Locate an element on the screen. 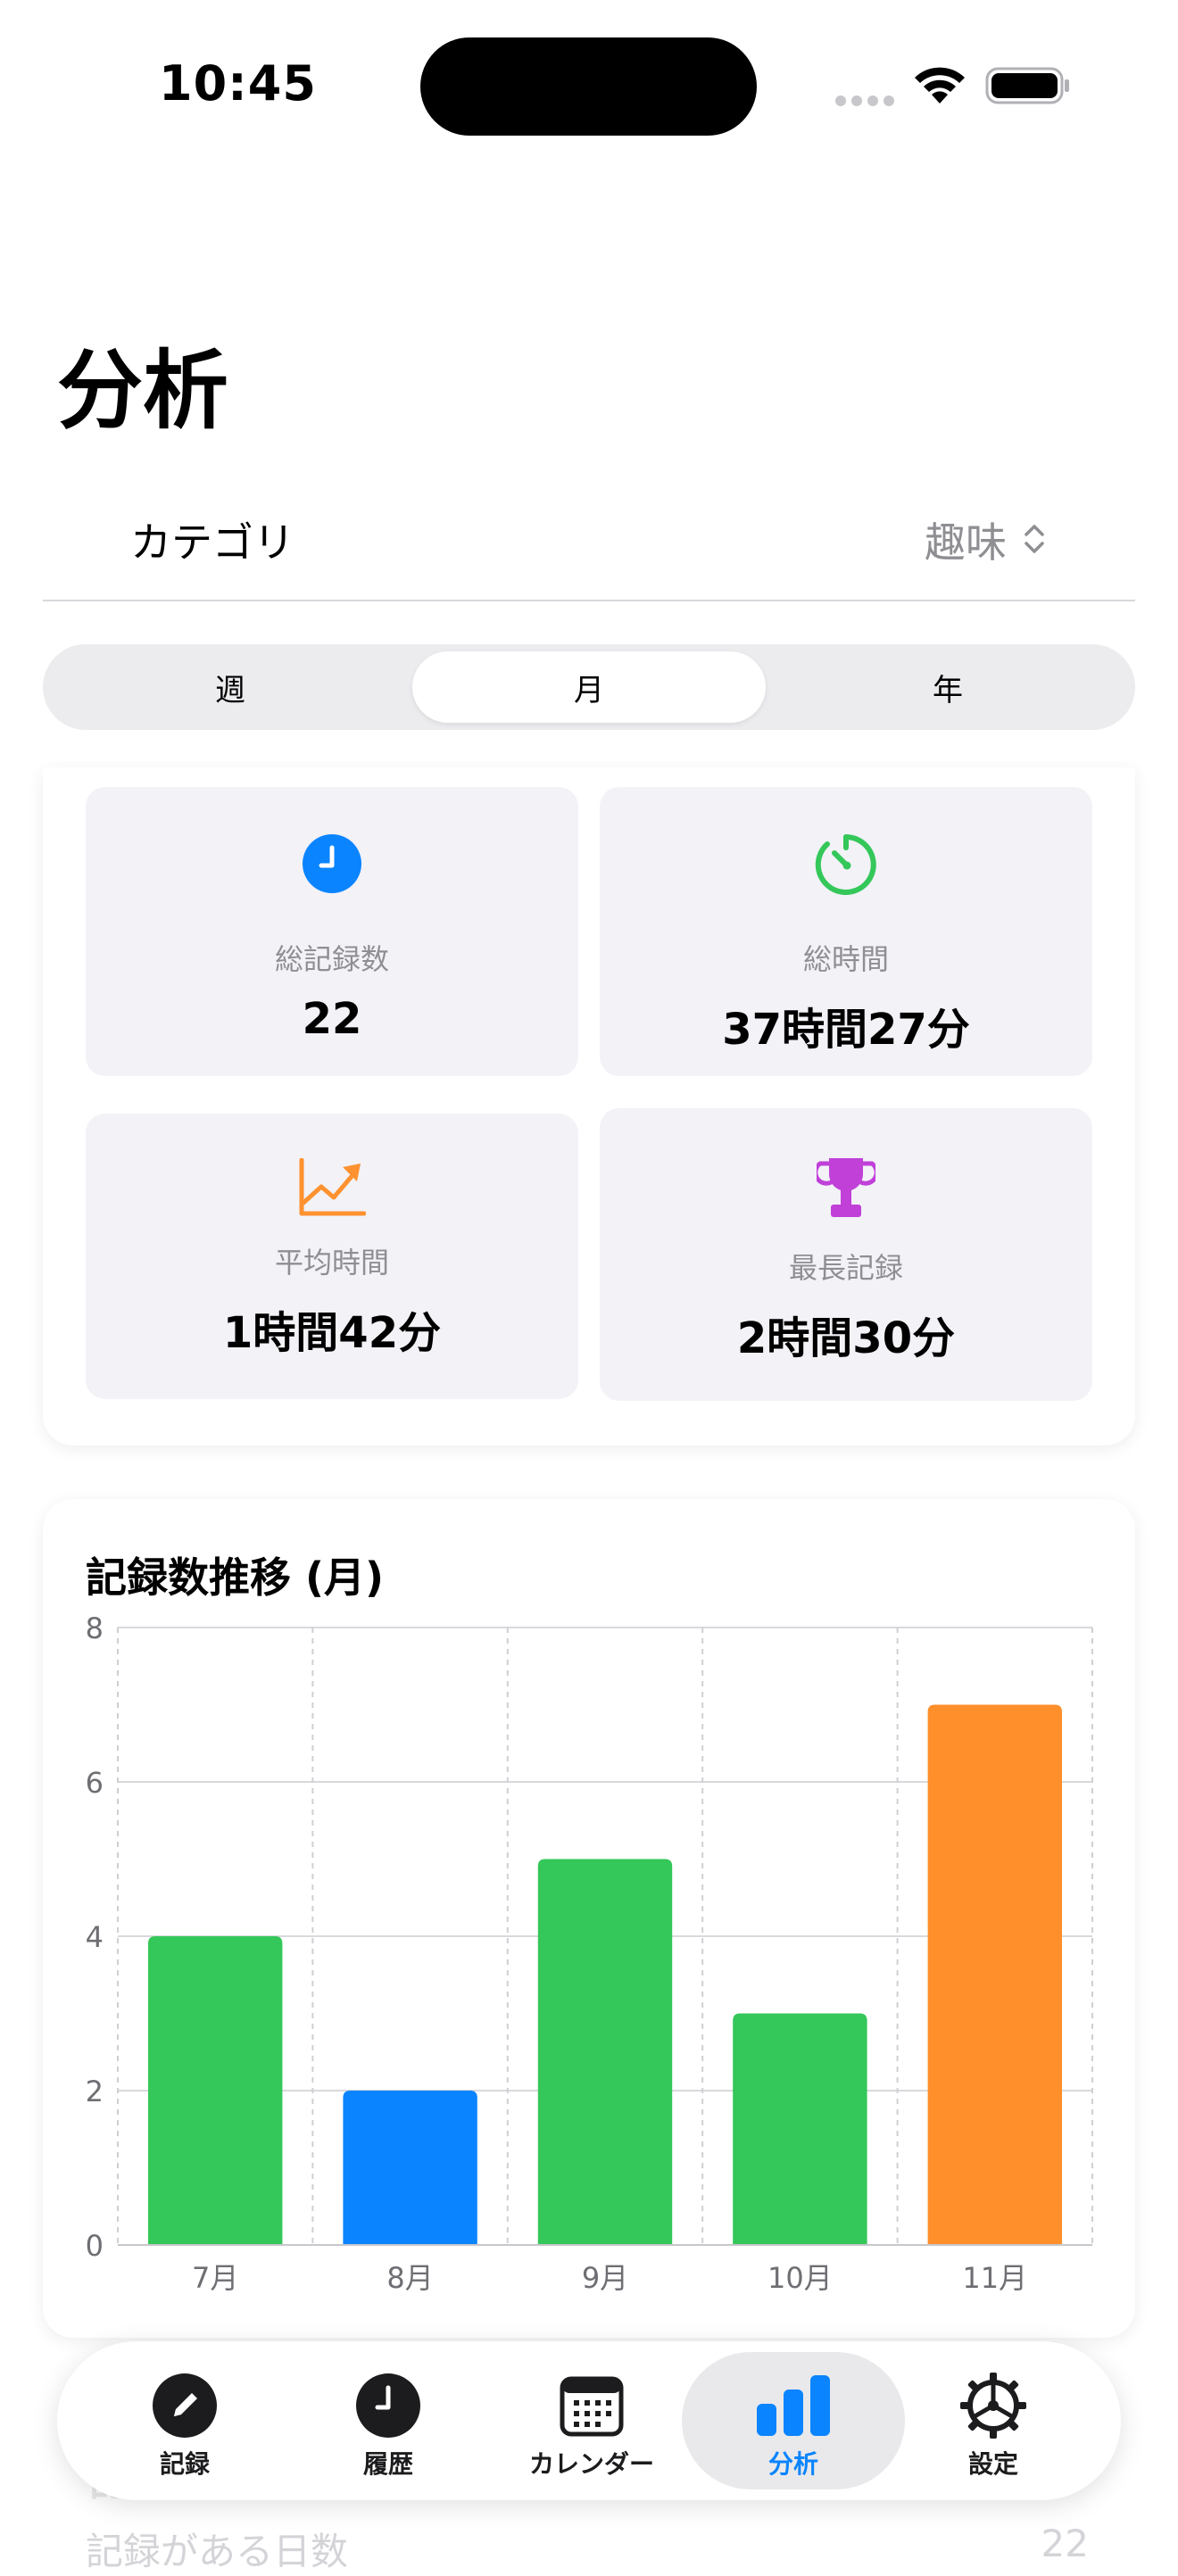  tab-analysis: 分析 is located at coordinates (793, 2420).